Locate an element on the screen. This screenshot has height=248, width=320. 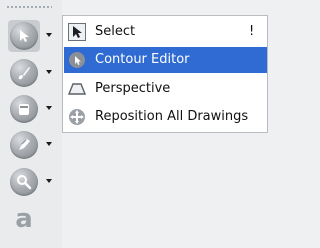
select-icon is located at coordinates (77, 32).